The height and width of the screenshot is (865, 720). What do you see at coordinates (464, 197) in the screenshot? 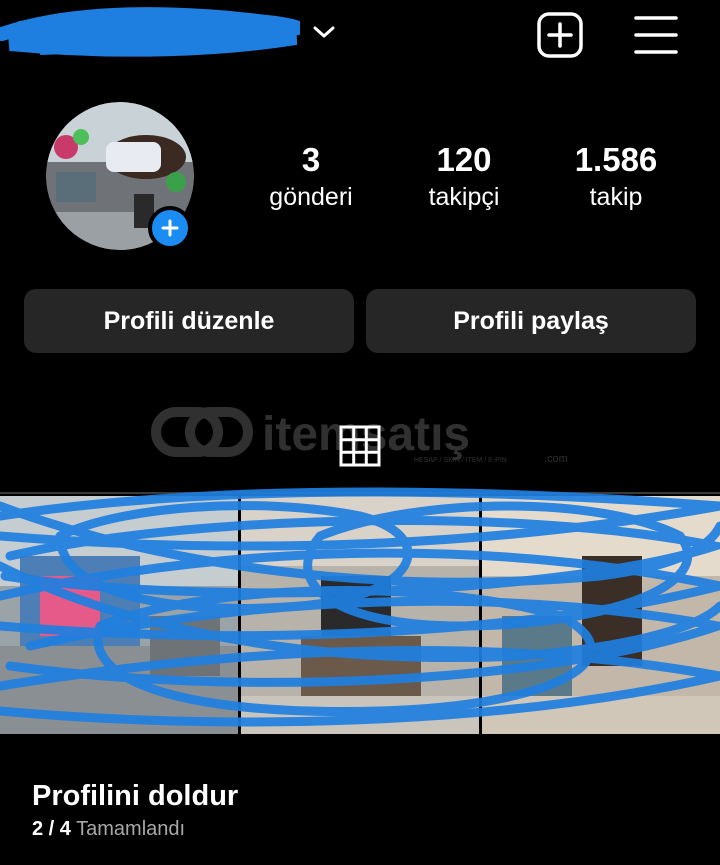
I see `followers-label: takipçi` at bounding box center [464, 197].